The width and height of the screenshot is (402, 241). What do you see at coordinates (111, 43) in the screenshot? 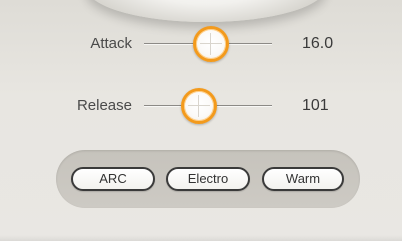
I see `attack-label: Attack` at bounding box center [111, 43].